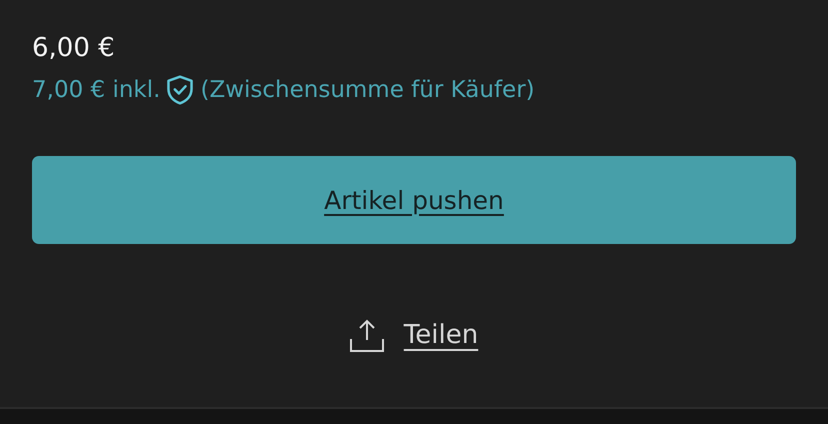 The width and height of the screenshot is (828, 424). What do you see at coordinates (367, 90) in the screenshot?
I see `buyer-price-note: (Zwischensumme für Käufer)` at bounding box center [367, 90].